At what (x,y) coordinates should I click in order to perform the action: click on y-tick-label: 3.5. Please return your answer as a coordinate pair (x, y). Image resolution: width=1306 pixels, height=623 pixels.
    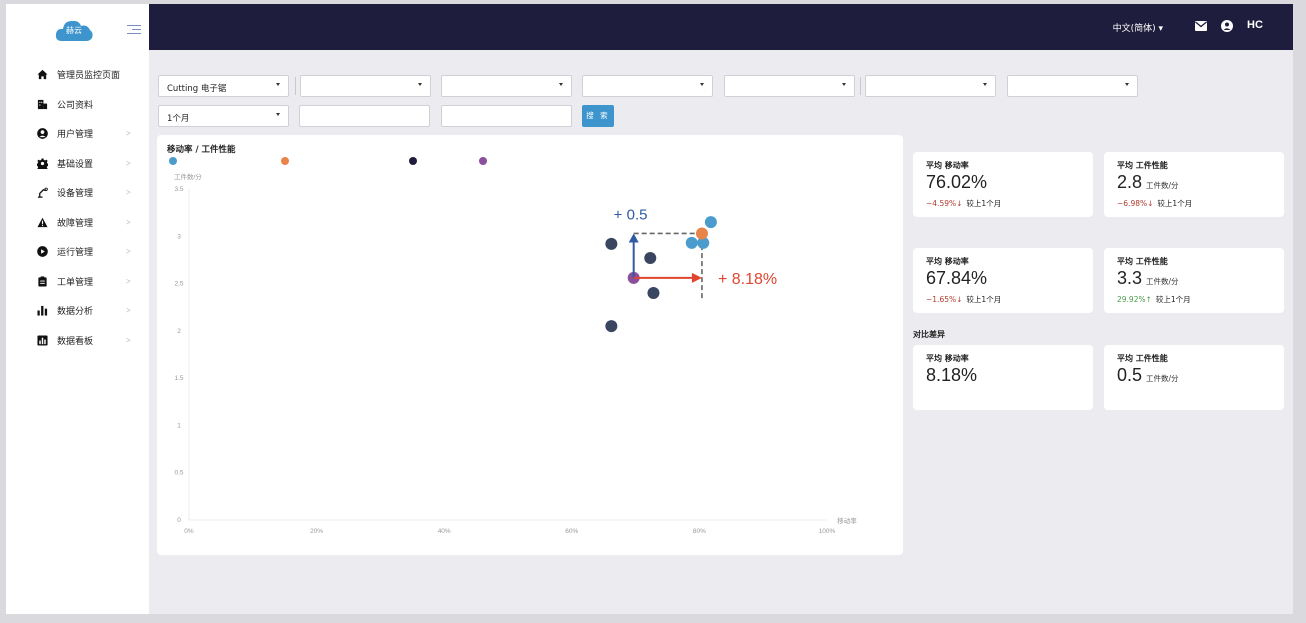
    Looking at the image, I should click on (178, 189).